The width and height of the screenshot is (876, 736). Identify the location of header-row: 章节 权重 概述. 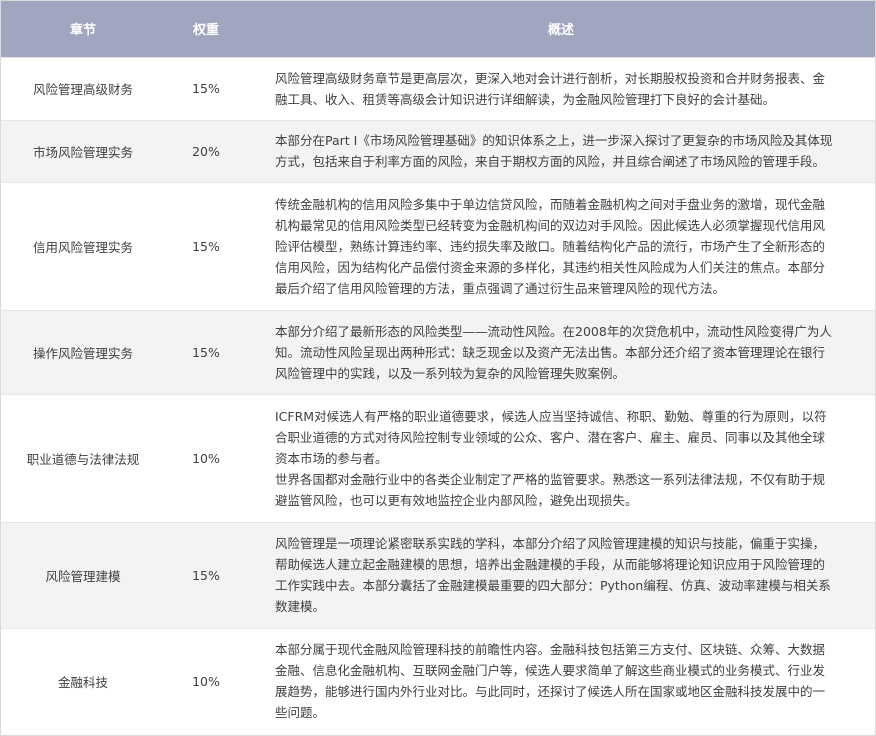
(438, 29).